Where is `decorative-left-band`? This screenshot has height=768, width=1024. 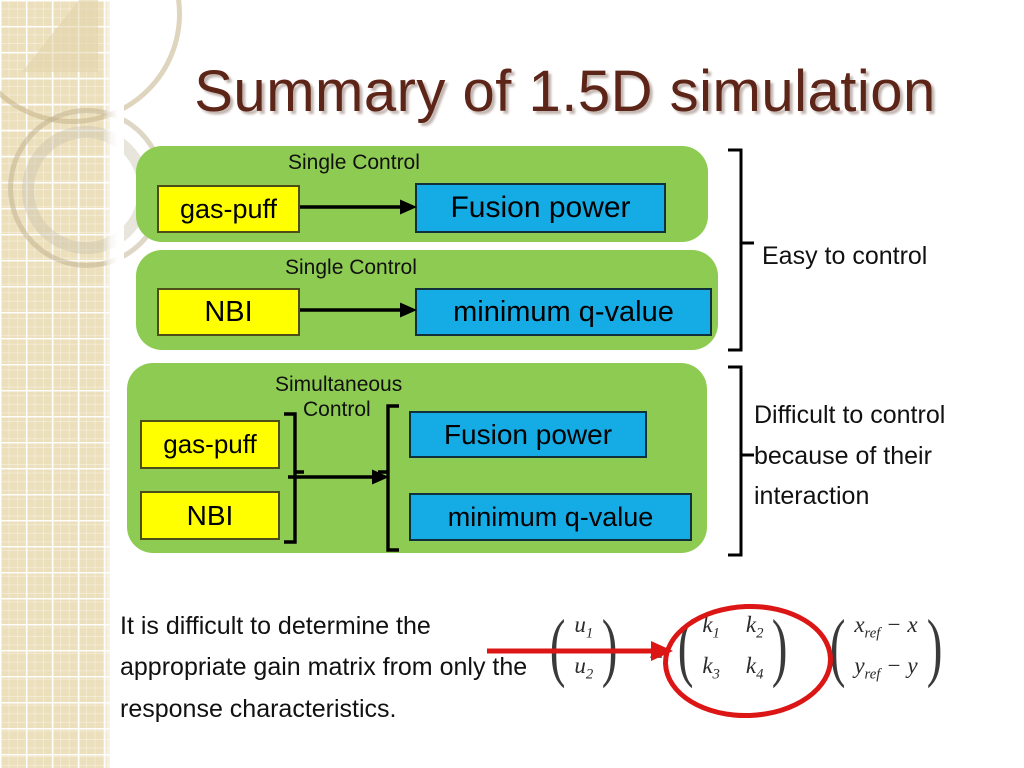
decorative-left-band is located at coordinates (55, 384).